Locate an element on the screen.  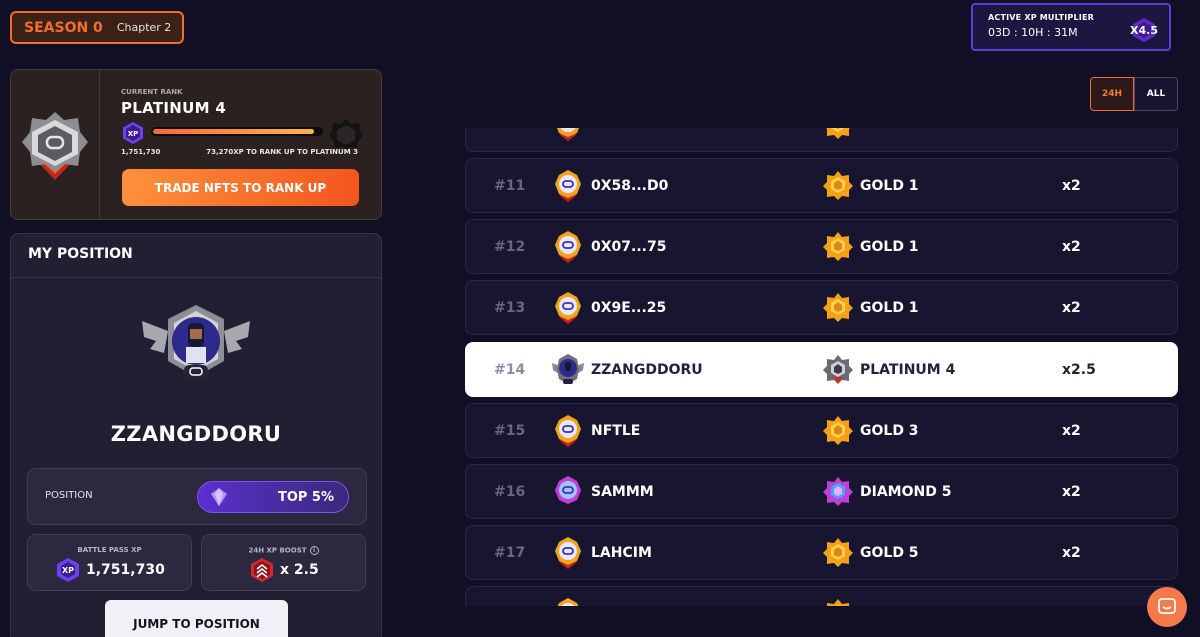
row-number: #17 is located at coordinates (510, 553).